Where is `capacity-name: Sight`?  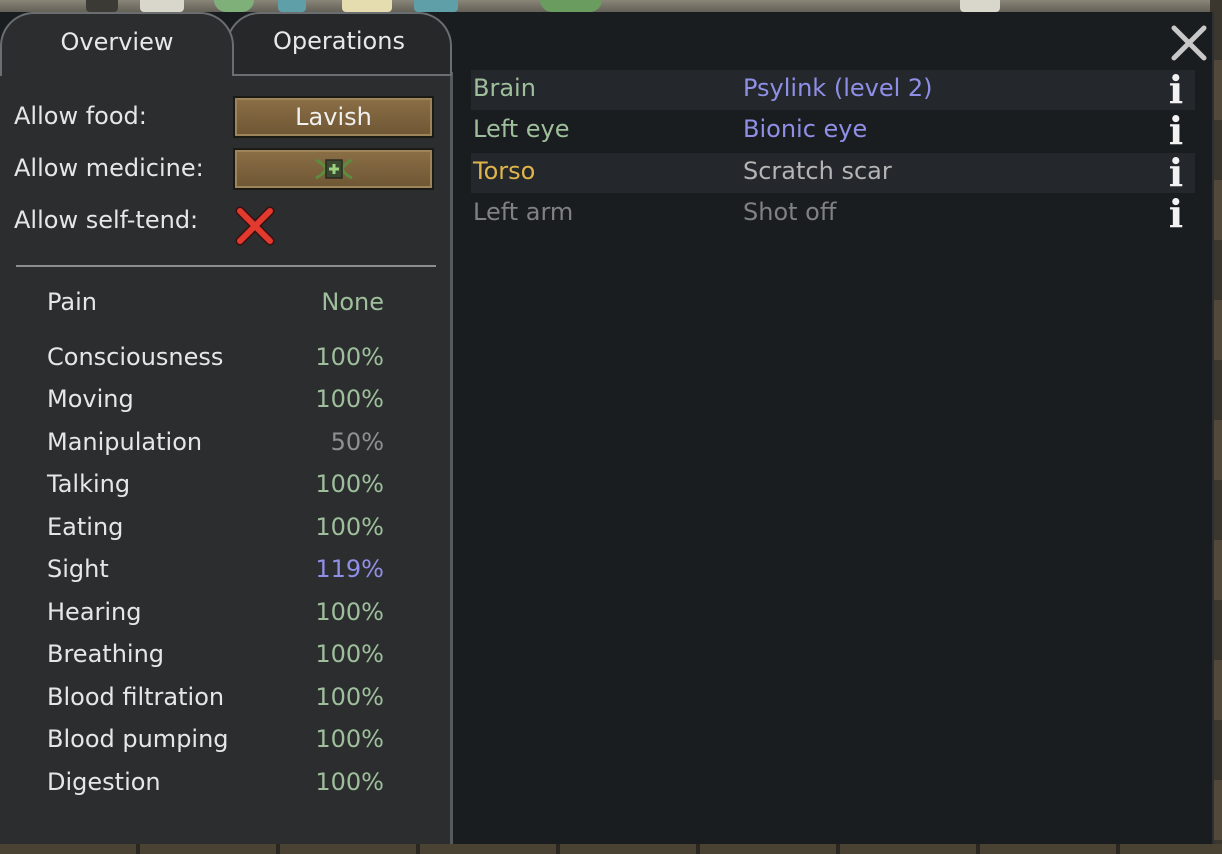 capacity-name: Sight is located at coordinates (78, 569).